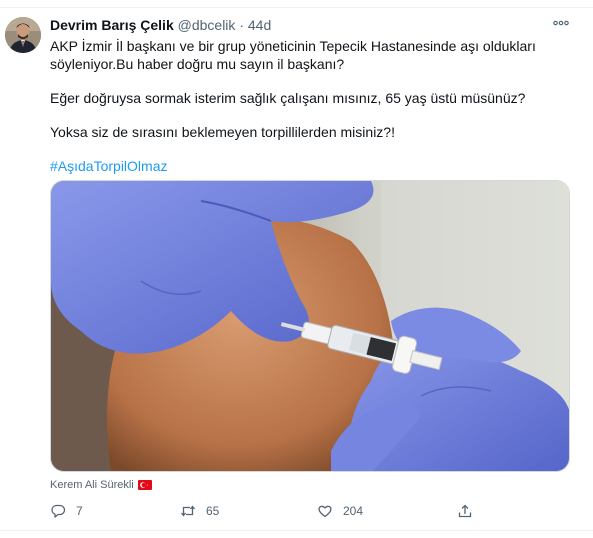 Image resolution: width=593 pixels, height=538 pixels. I want to click on heart-icon, so click(325, 511).